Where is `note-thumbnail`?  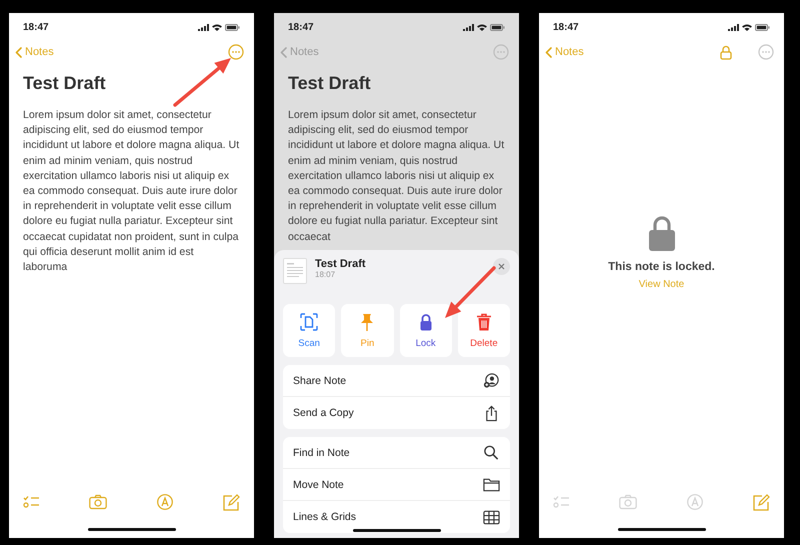
note-thumbnail is located at coordinates (295, 271).